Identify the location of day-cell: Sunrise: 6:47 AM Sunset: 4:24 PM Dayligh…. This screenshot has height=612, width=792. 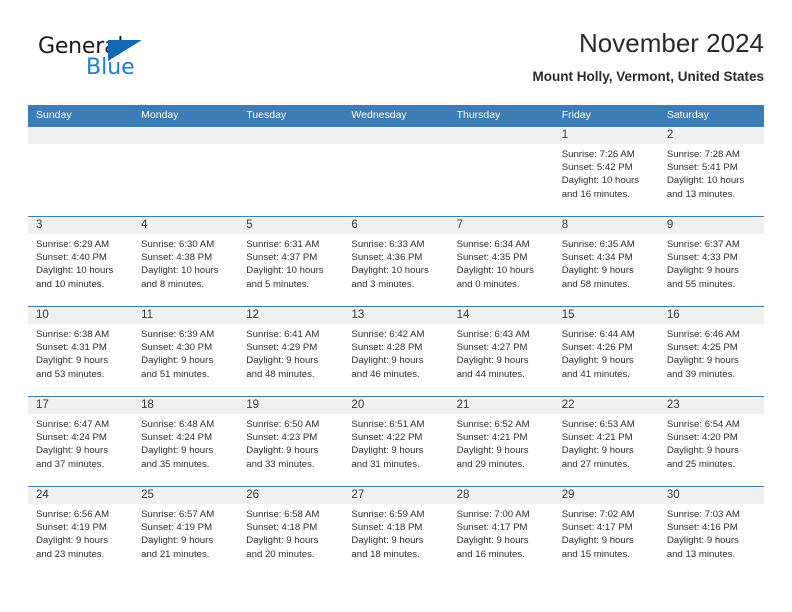
(80, 450).